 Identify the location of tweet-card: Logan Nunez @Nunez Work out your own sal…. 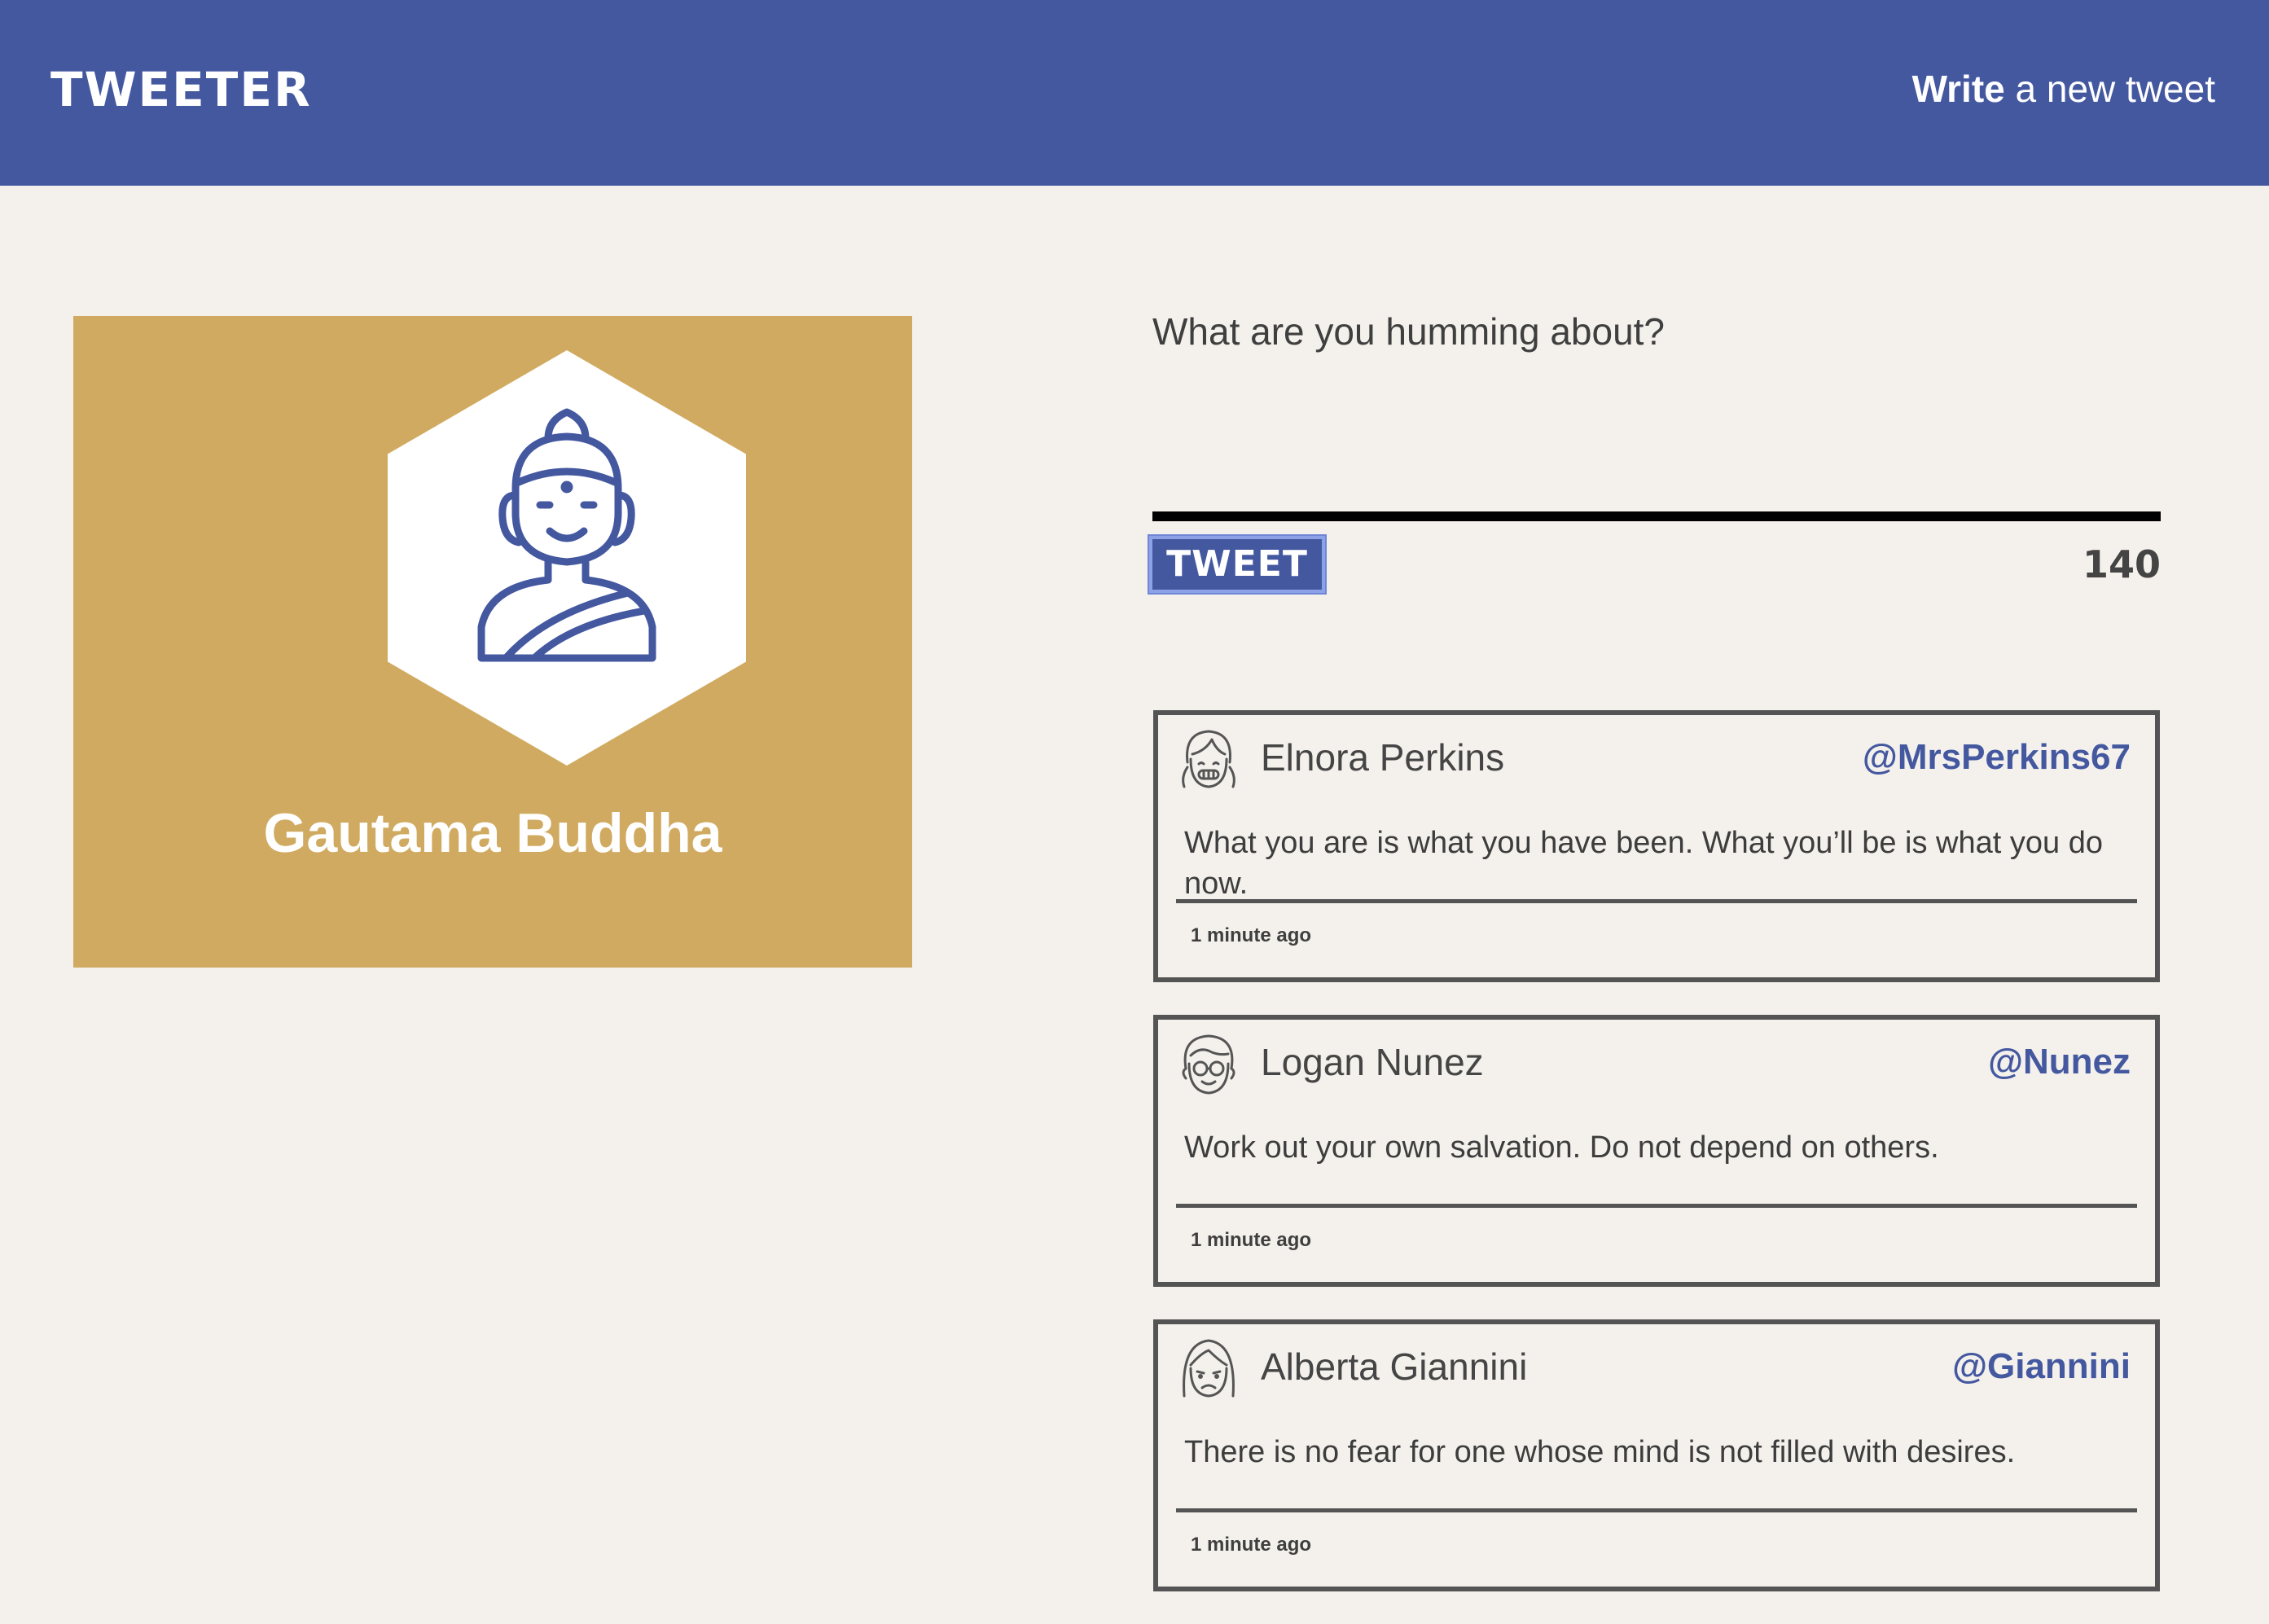
(1656, 1151).